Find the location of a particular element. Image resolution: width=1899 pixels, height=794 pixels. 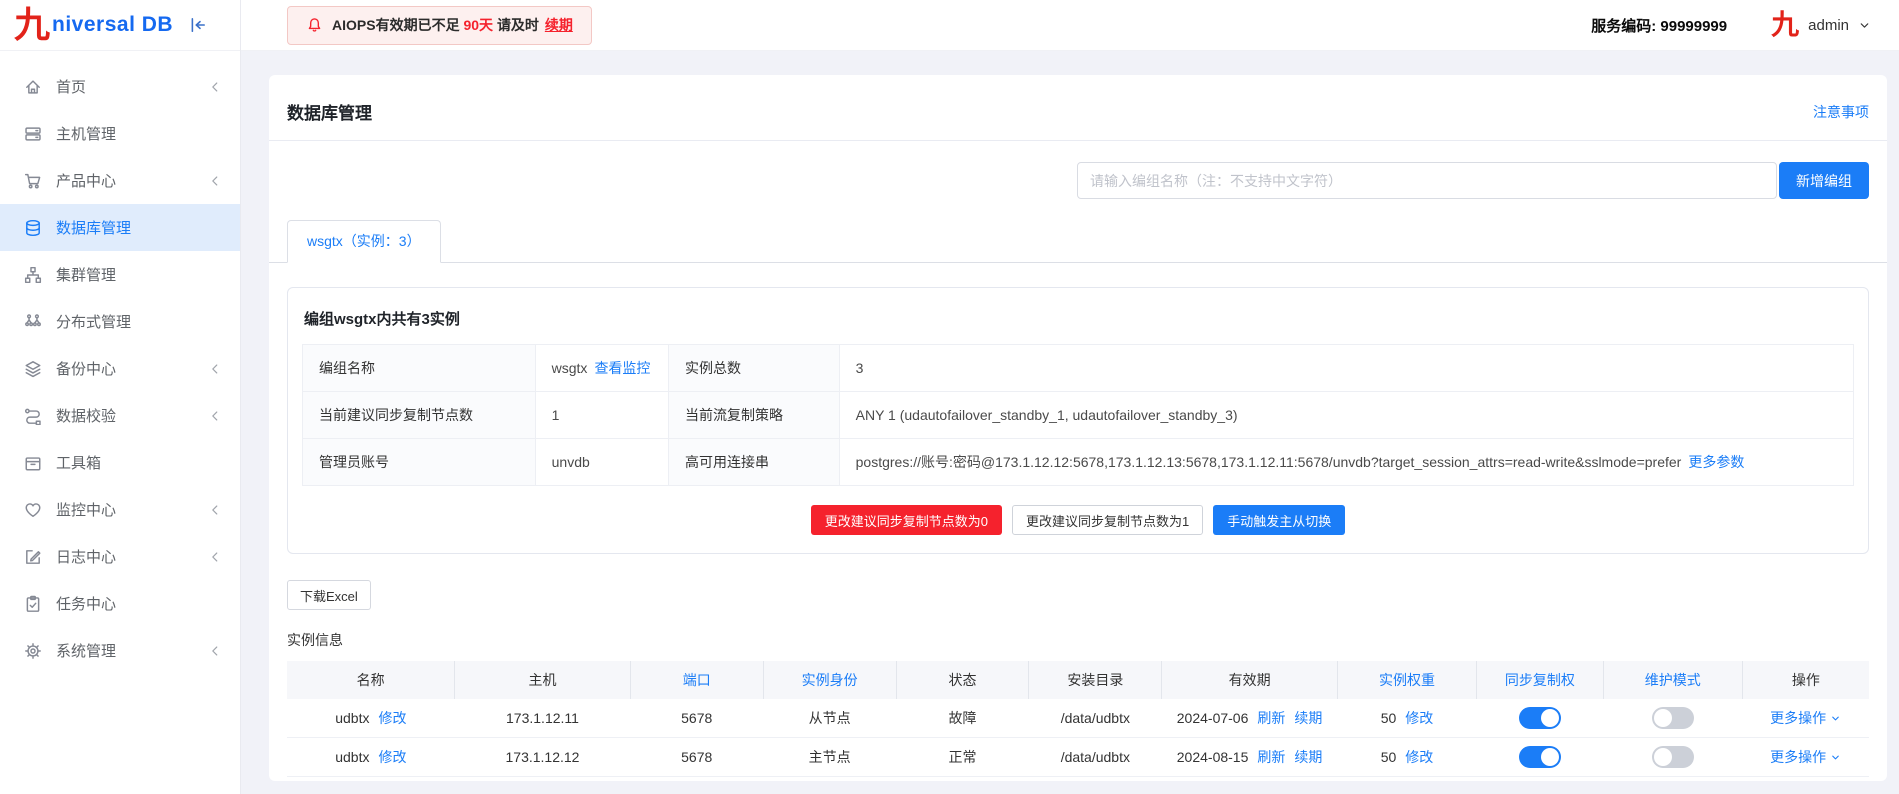

sidebar-item-label: 日志中心 is located at coordinates (86, 557).